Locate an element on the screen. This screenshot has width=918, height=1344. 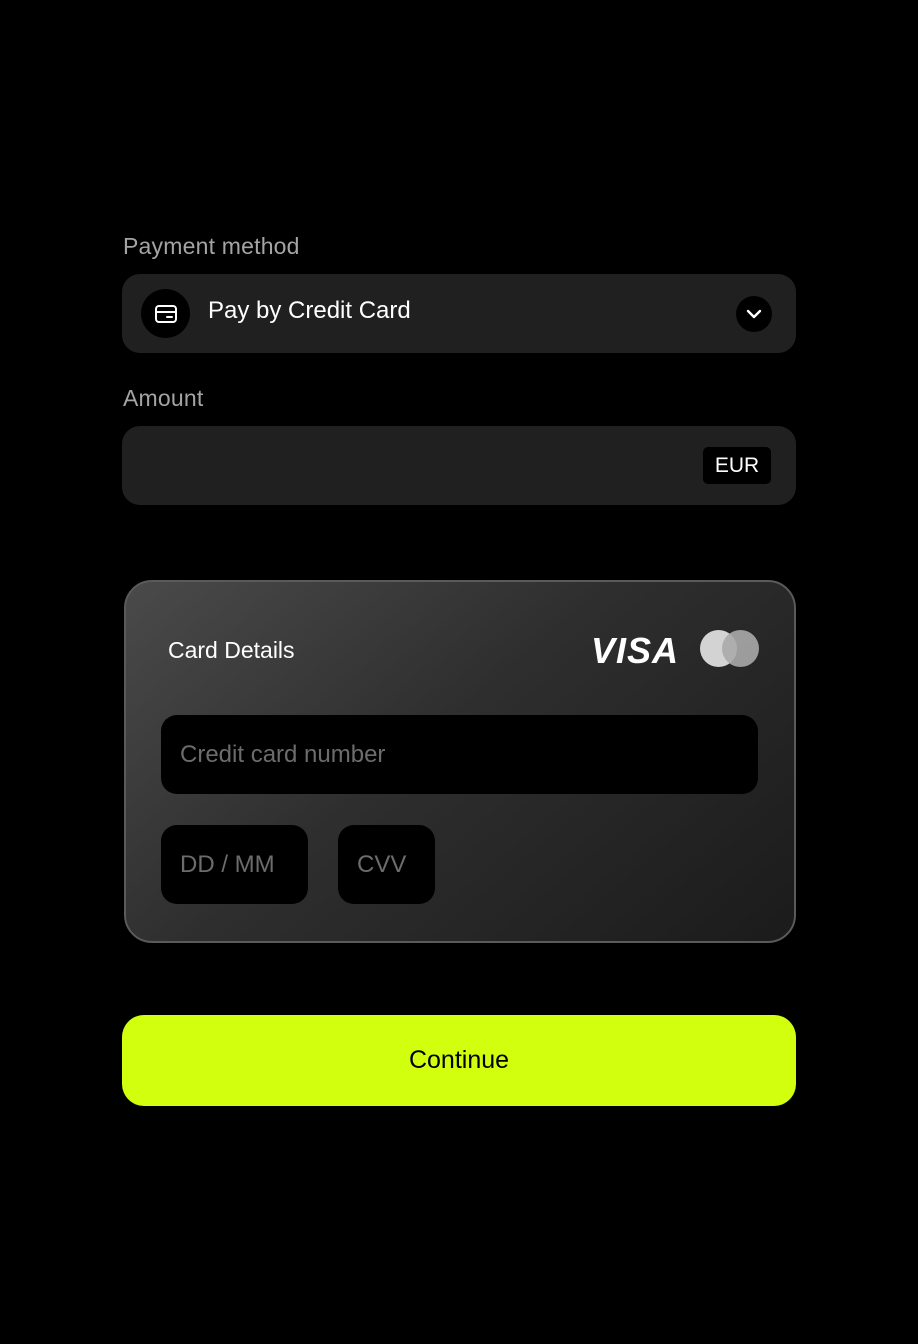
amount-field: EUR is located at coordinates (459, 465).